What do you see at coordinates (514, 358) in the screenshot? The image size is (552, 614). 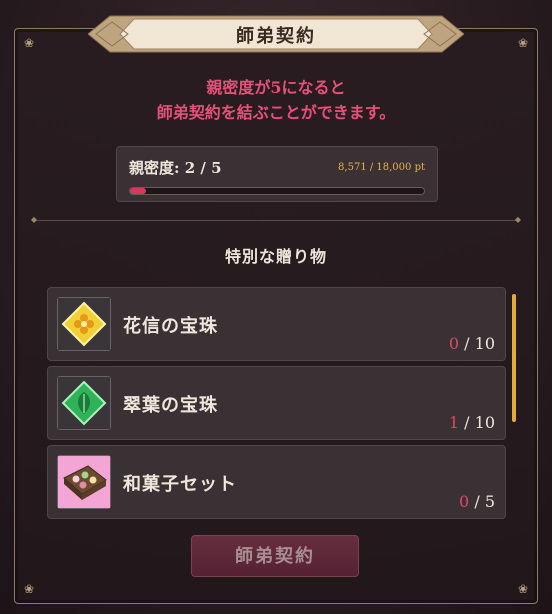 I see `gift-list-scrollbar` at bounding box center [514, 358].